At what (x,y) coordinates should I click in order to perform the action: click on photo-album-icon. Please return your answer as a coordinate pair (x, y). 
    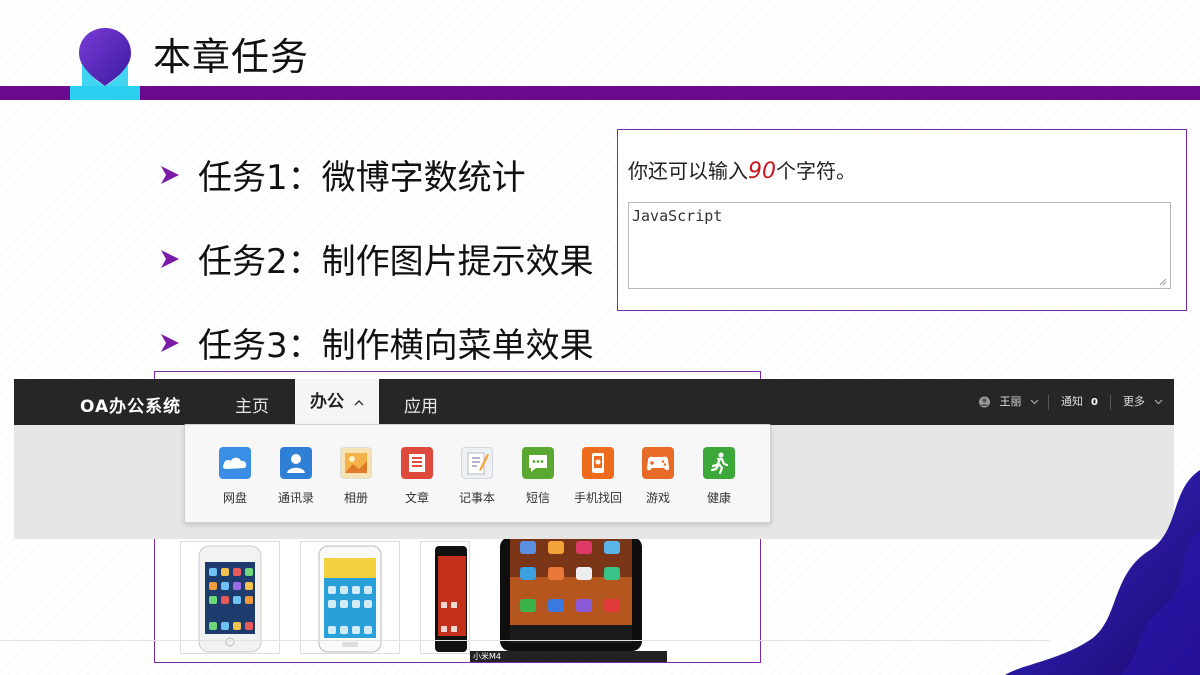
    Looking at the image, I should click on (356, 463).